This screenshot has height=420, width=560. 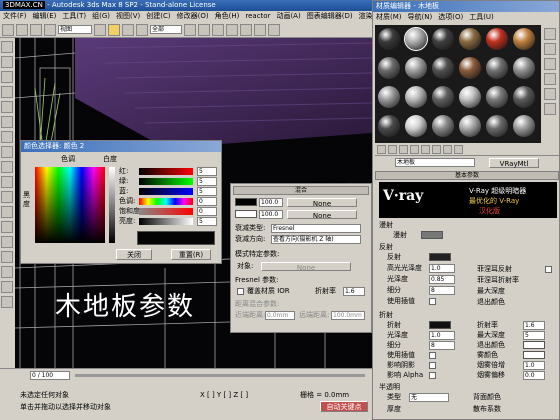 What do you see at coordinates (534, 365) in the screenshot?
I see `refract-right-input: 1.0` at bounding box center [534, 365].